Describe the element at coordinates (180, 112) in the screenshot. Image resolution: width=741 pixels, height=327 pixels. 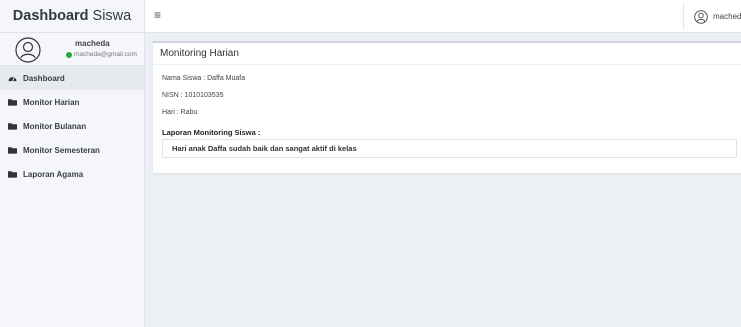
I see `report-day: Hari : Rabu` at that location.